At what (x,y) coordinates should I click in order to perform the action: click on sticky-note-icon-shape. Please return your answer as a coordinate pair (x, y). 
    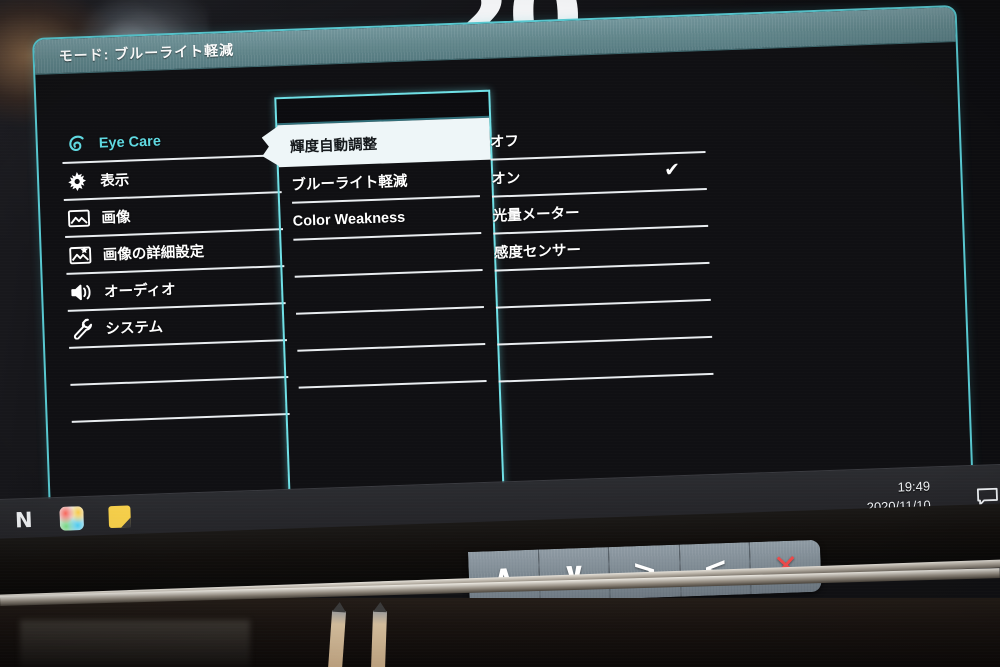
    Looking at the image, I should click on (120, 517).